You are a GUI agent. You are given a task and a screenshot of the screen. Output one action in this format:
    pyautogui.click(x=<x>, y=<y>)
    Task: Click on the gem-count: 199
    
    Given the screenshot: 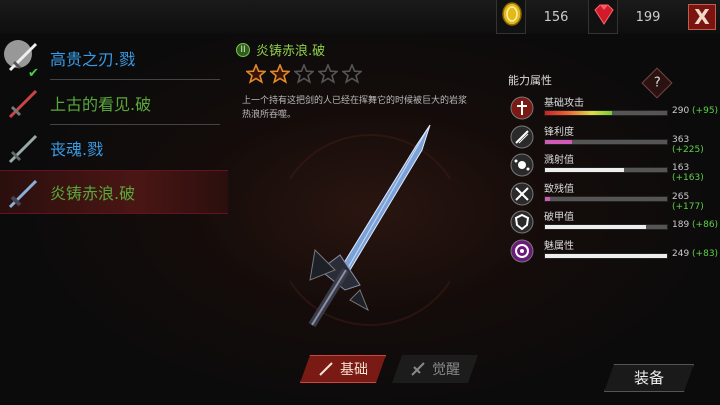 What is the action you would take?
    pyautogui.click(x=648, y=17)
    